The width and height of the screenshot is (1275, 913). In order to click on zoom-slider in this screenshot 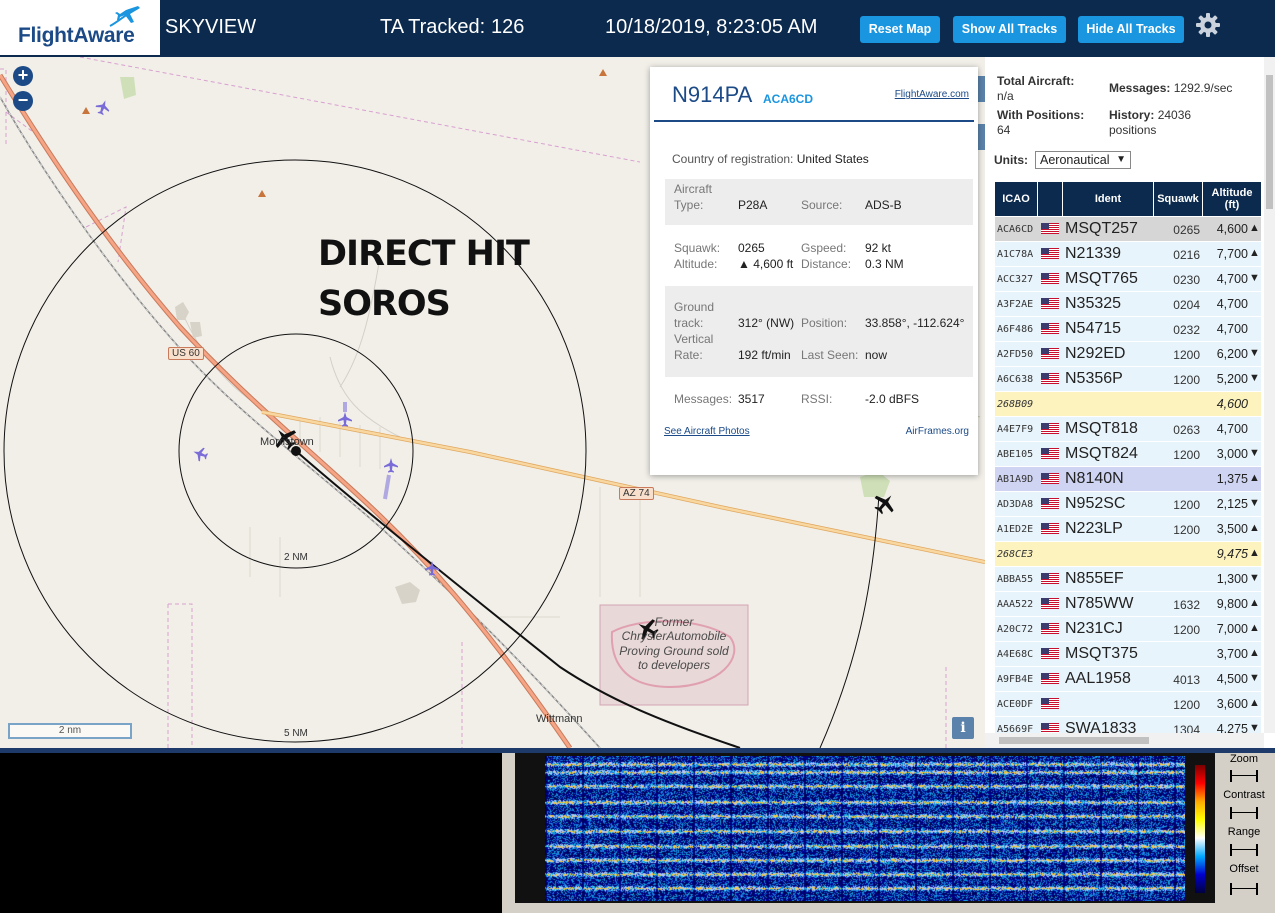, I will do `click(1244, 776)`.